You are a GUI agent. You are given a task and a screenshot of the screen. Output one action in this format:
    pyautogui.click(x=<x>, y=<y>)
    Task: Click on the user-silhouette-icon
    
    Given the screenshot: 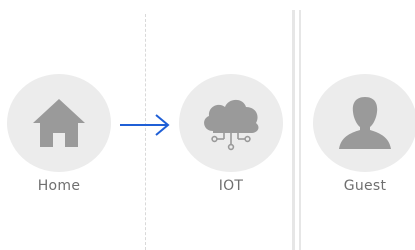 What is the action you would take?
    pyautogui.click(x=365, y=123)
    